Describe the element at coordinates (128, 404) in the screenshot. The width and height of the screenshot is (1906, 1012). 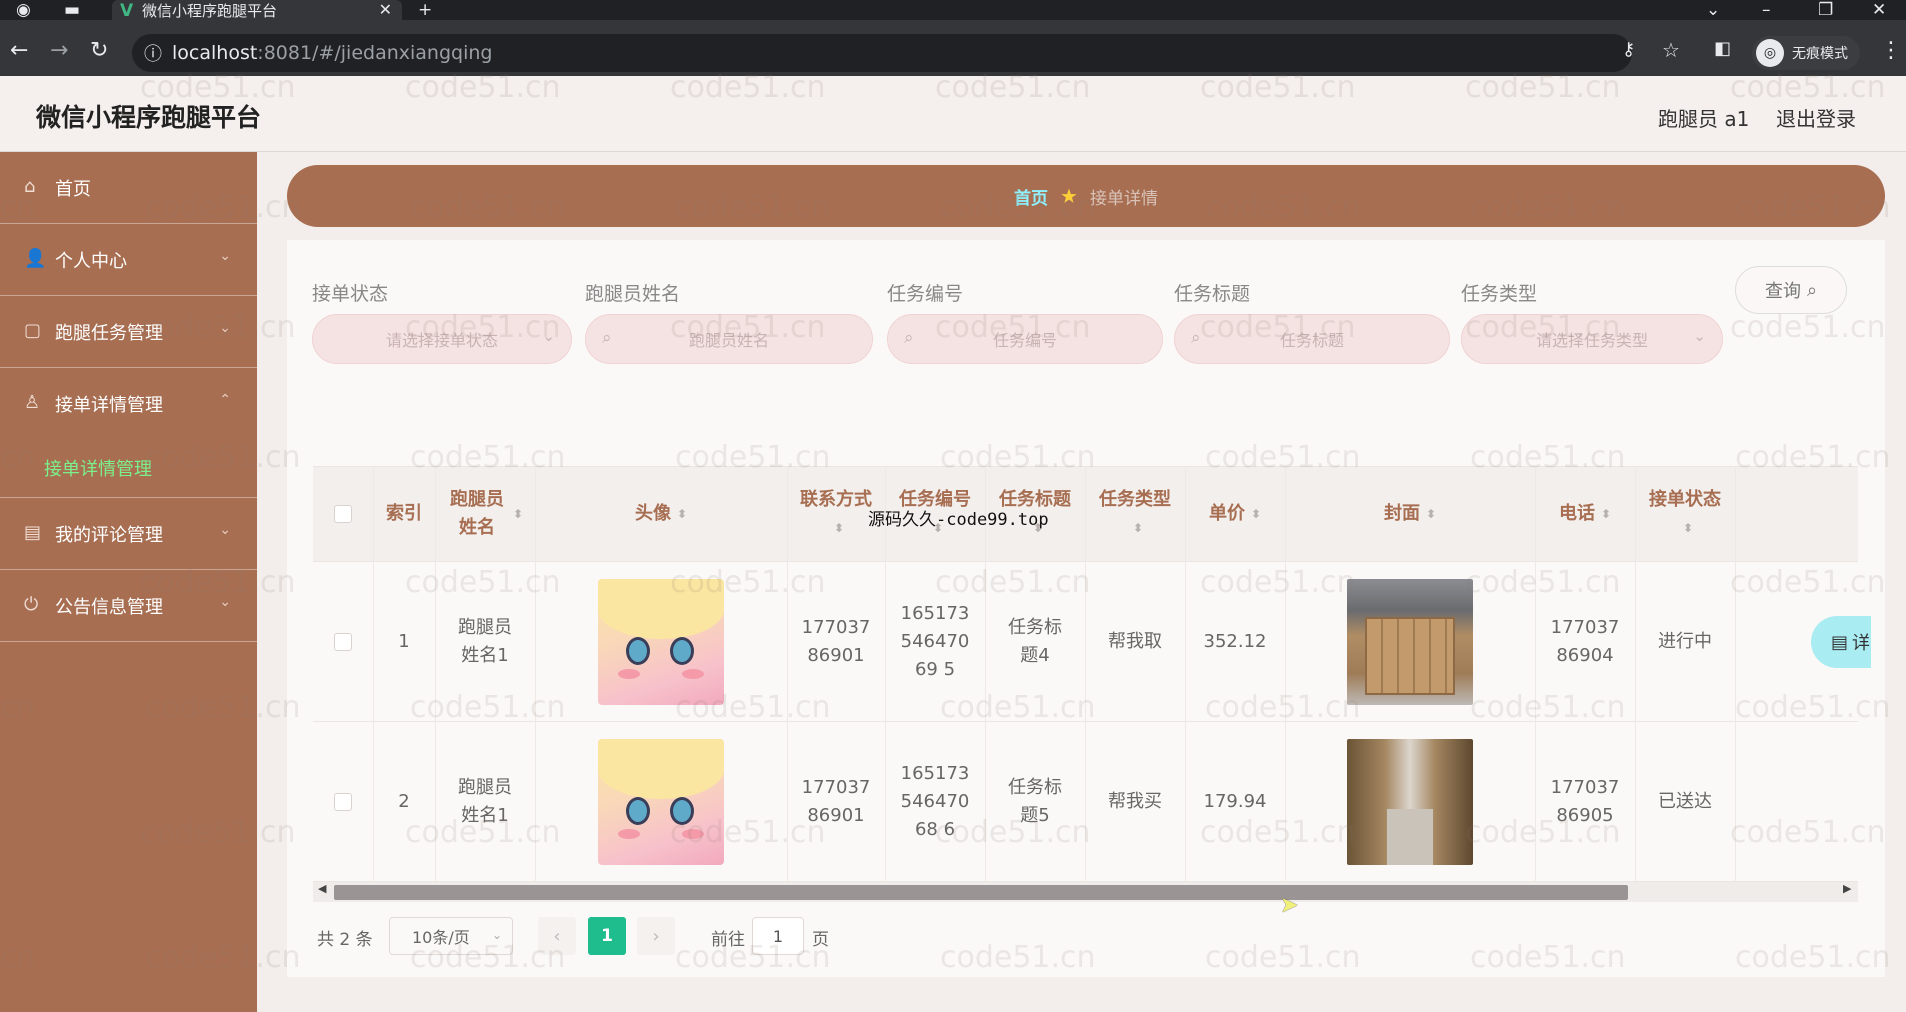
I see `sidebar-item-orders: ♙ 接单详情管理 ⌃` at that location.